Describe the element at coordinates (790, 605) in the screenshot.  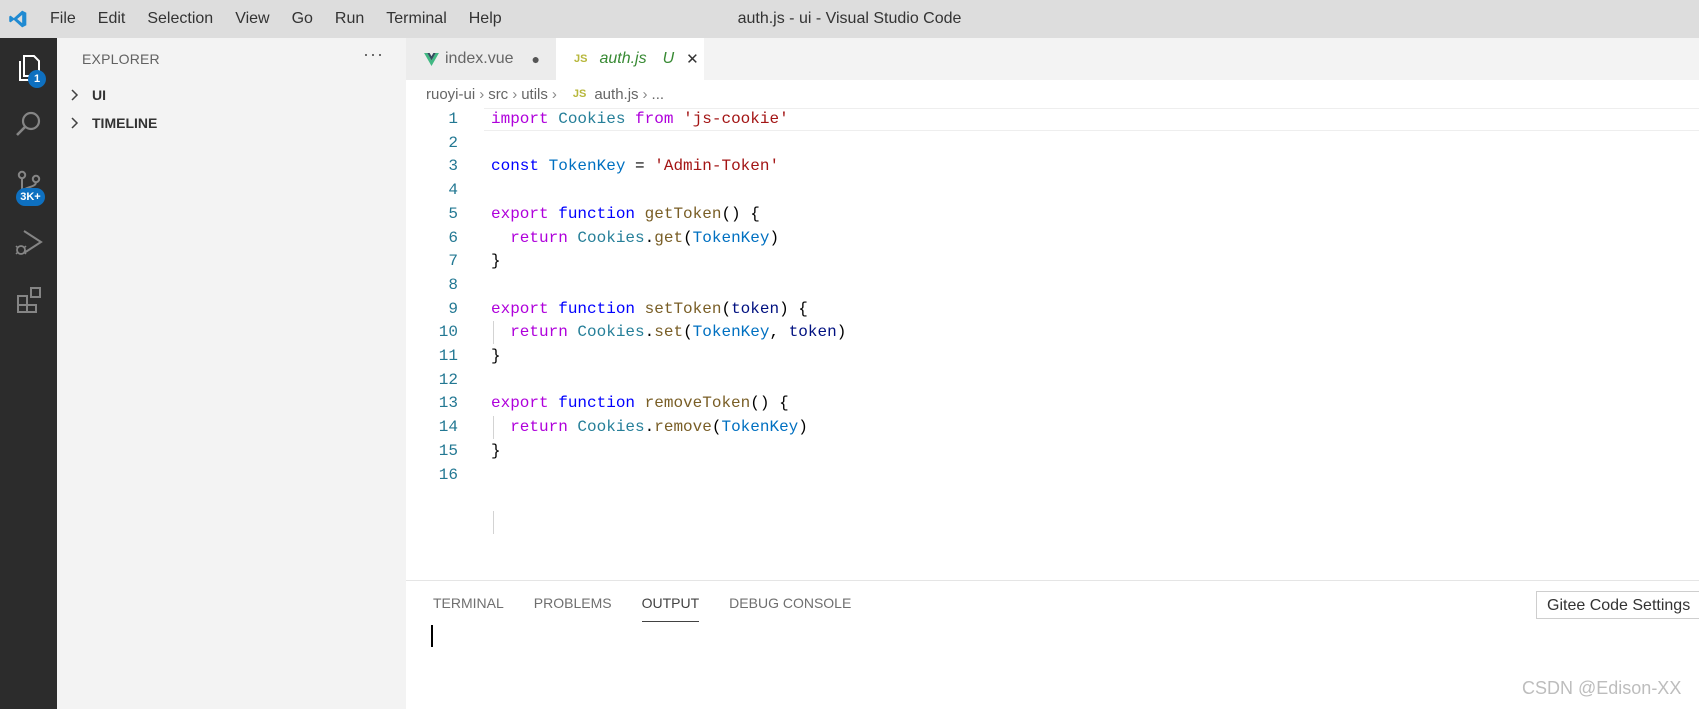
I see `tab-debug-console: DEBUG CONSOLE` at that location.